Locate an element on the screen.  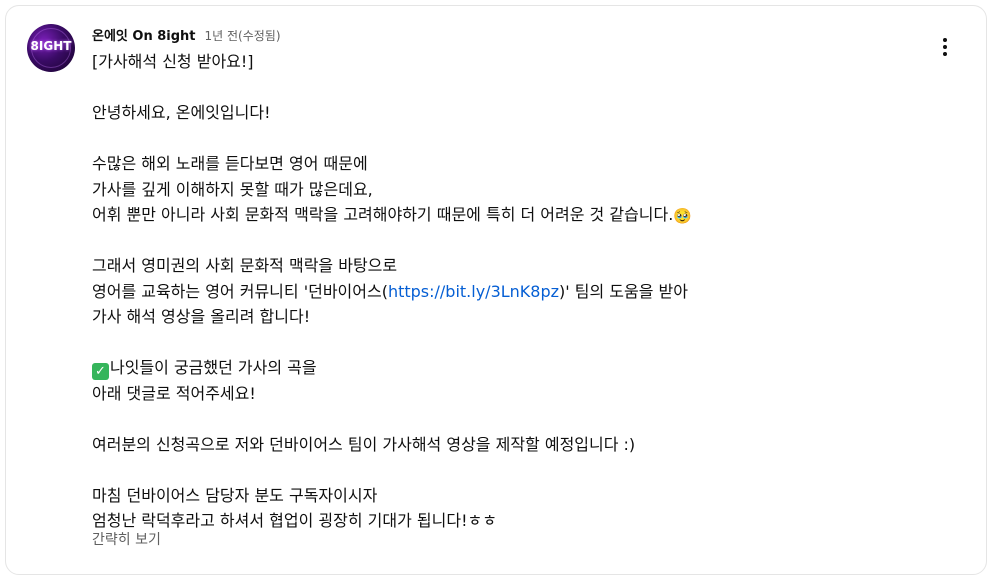
comment-line: 엄청난 락덕후라고 하셔서 협업이 굉장히 기대가 됩니다!ㅎㅎ is located at coordinates (294, 520).